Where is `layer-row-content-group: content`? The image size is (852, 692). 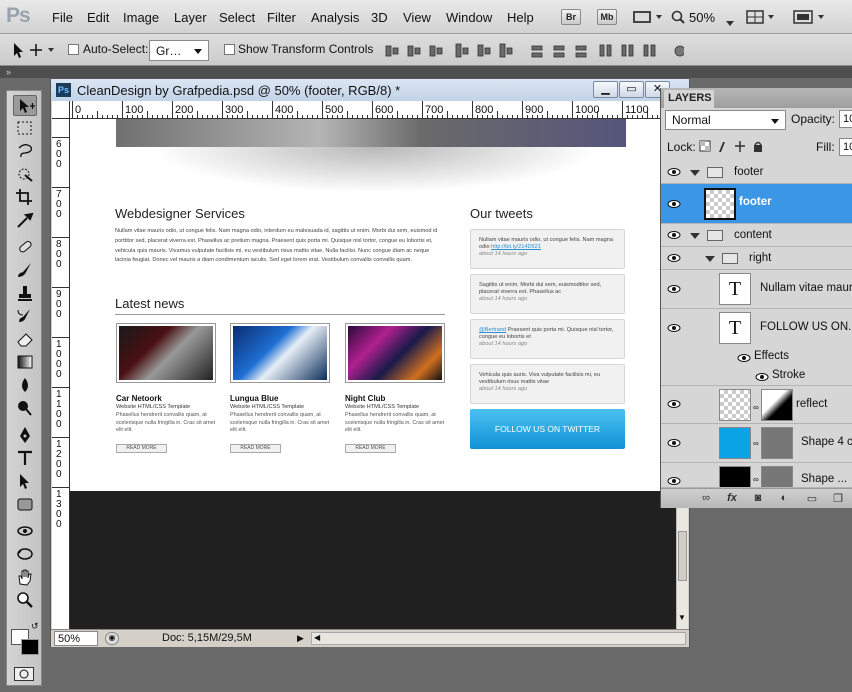
layer-row-content-group: content is located at coordinates (756, 235).